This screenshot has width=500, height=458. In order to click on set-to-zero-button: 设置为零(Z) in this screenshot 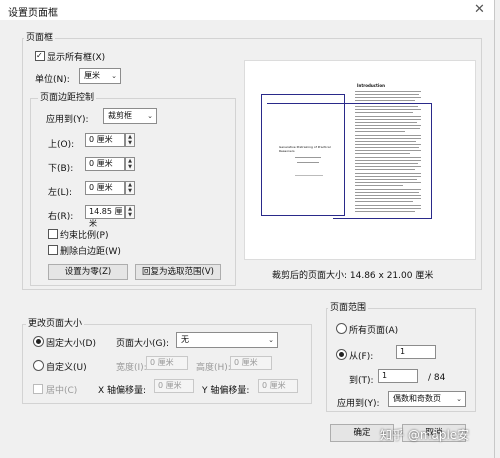, I will do `click(88, 272)`.